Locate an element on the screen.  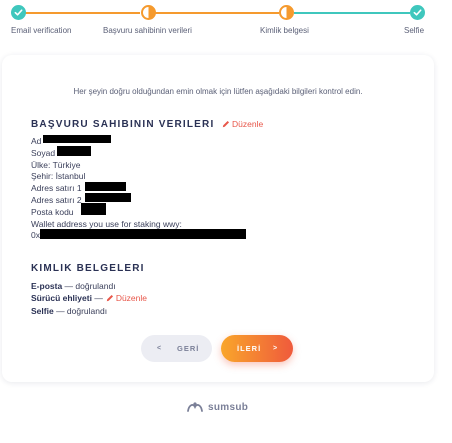
field-wallet-label: Wallet address you use for staking wwy: is located at coordinates (106, 224).